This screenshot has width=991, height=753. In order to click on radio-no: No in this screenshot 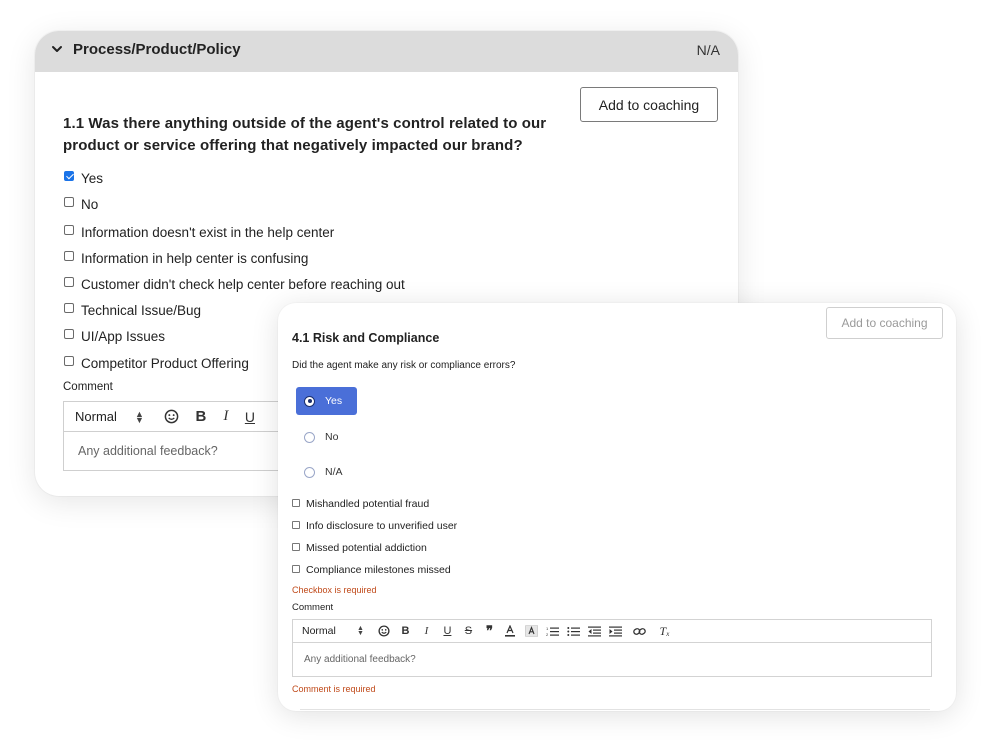, I will do `click(326, 437)`.